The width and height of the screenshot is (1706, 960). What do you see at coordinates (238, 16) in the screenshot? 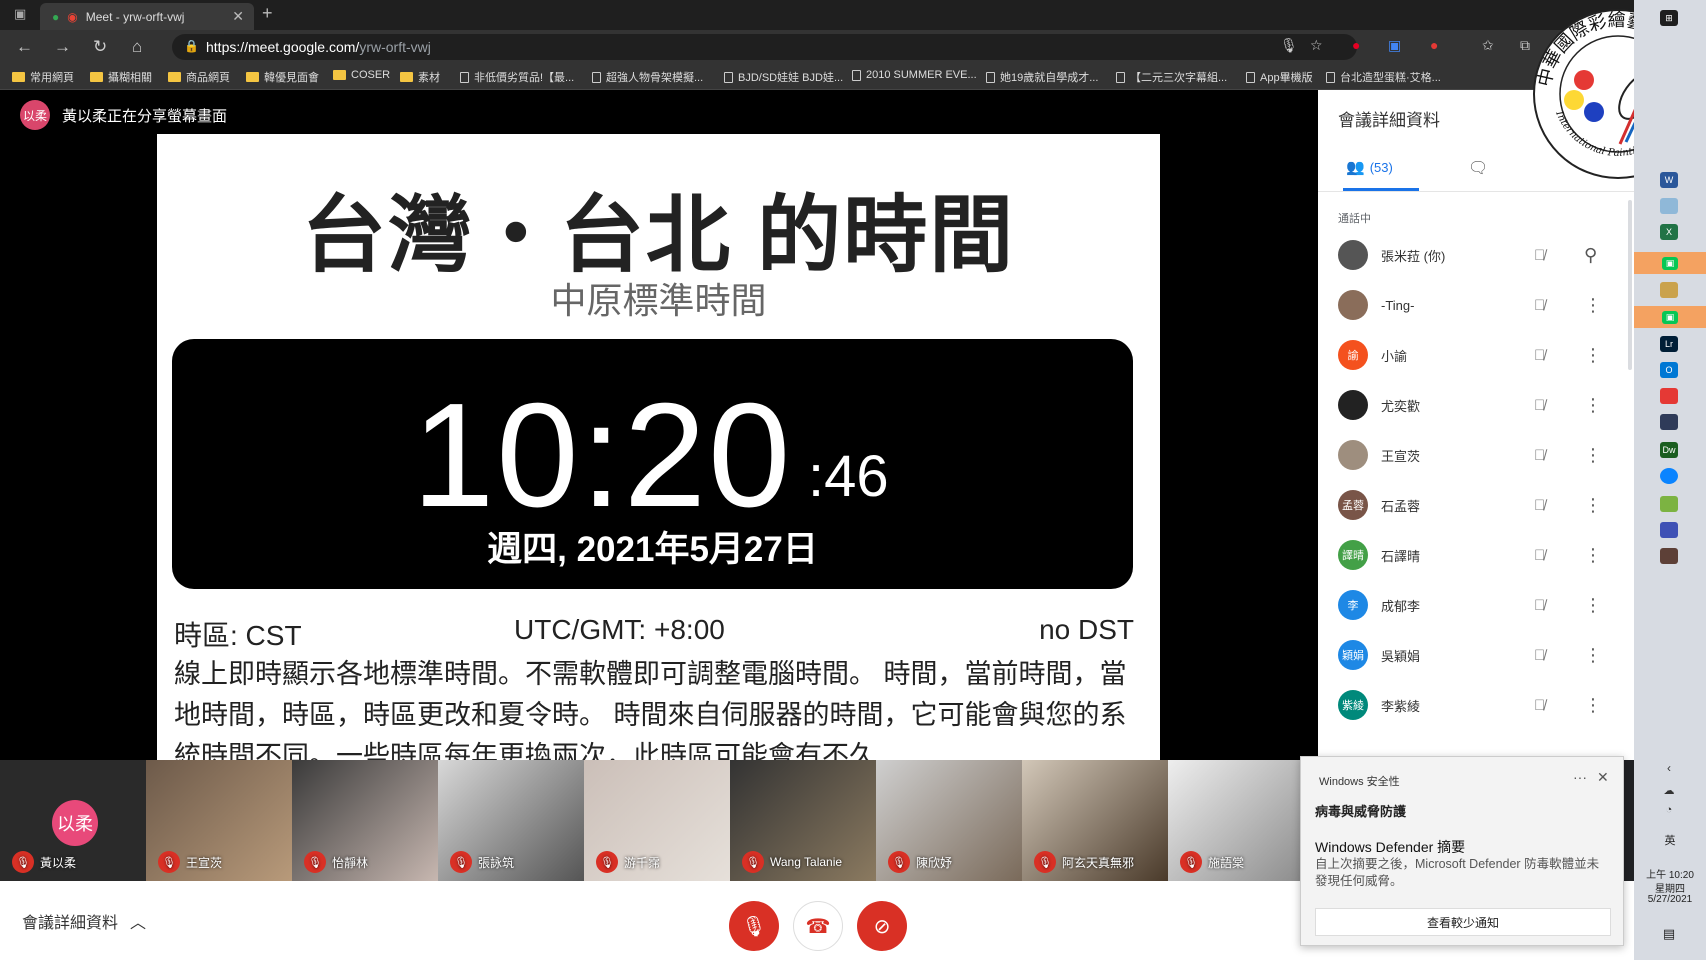
I see `close-tab-icon: ✕` at bounding box center [238, 16].